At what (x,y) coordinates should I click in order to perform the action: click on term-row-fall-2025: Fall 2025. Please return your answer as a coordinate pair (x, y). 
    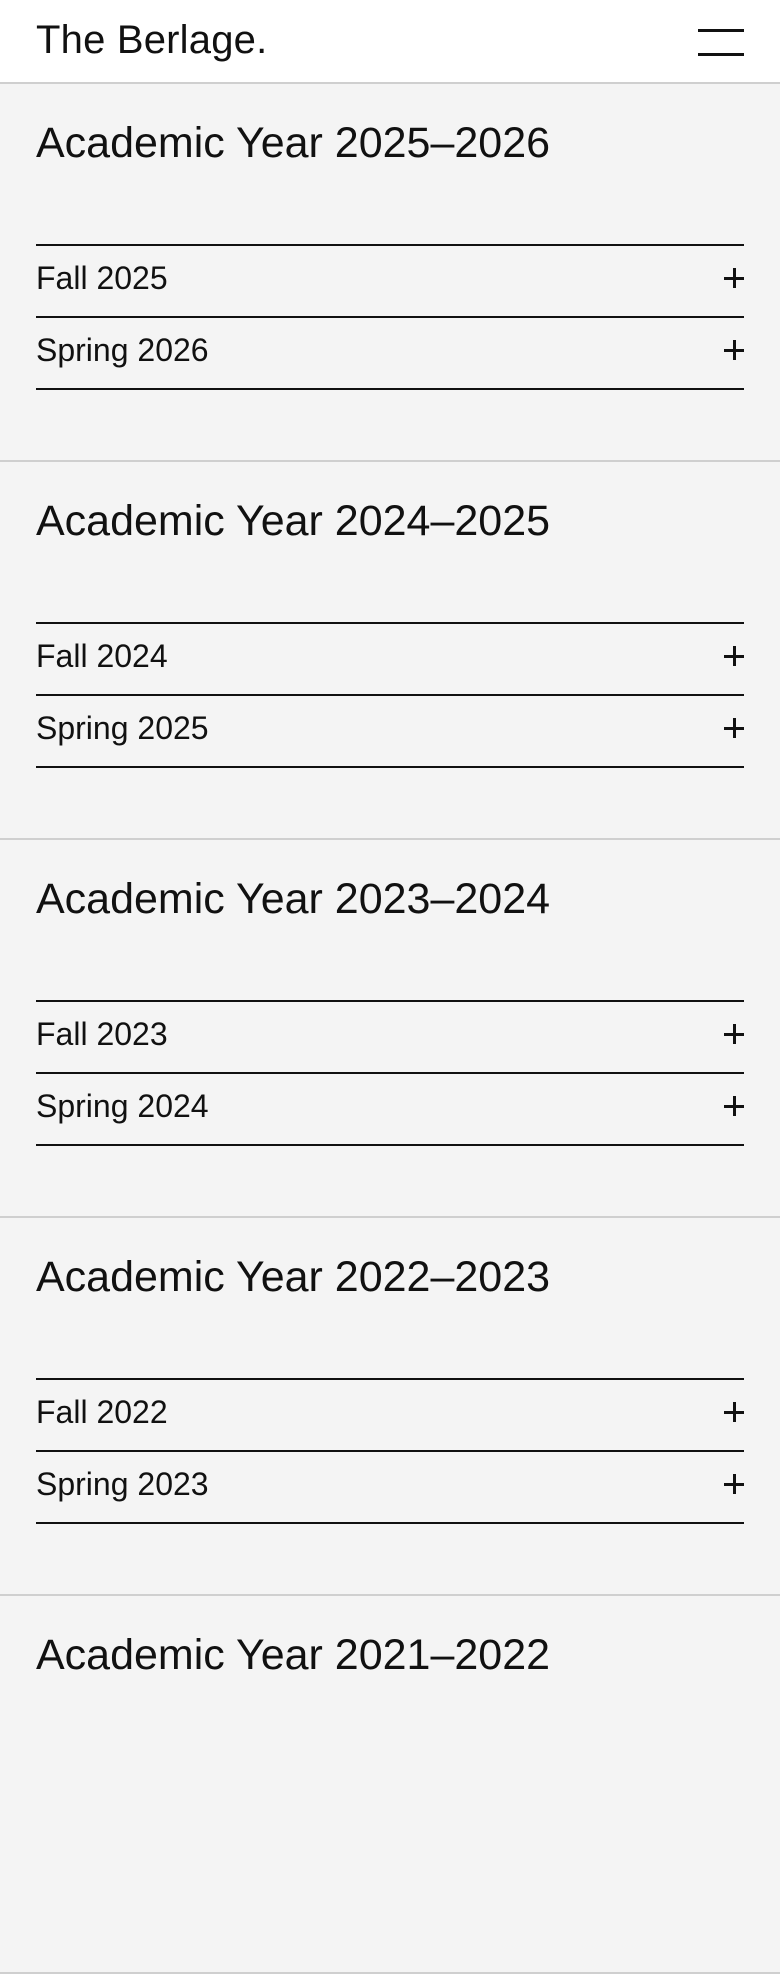
    Looking at the image, I should click on (390, 282).